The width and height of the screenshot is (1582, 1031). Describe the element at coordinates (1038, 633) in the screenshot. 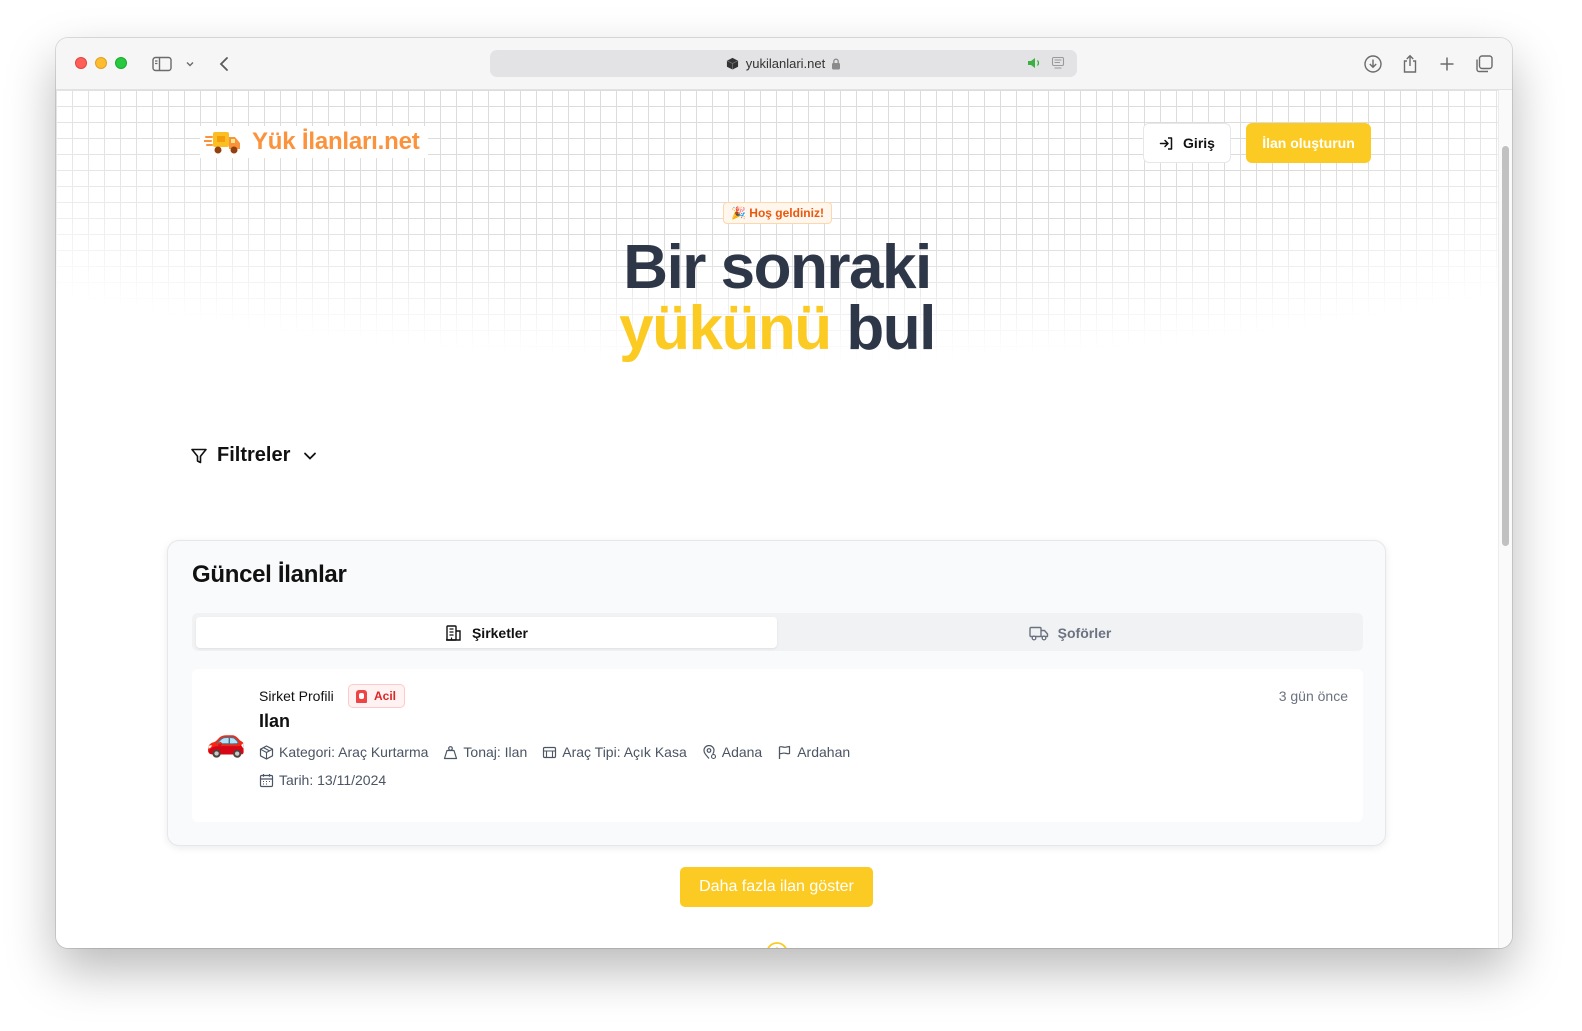

I see `truck-icon` at that location.